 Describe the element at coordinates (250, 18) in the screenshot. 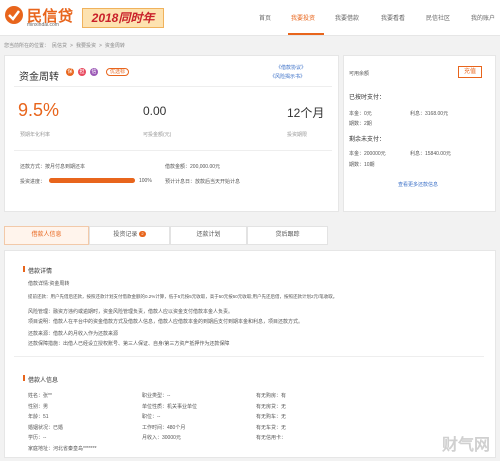

I see `top-nav-bar` at that location.